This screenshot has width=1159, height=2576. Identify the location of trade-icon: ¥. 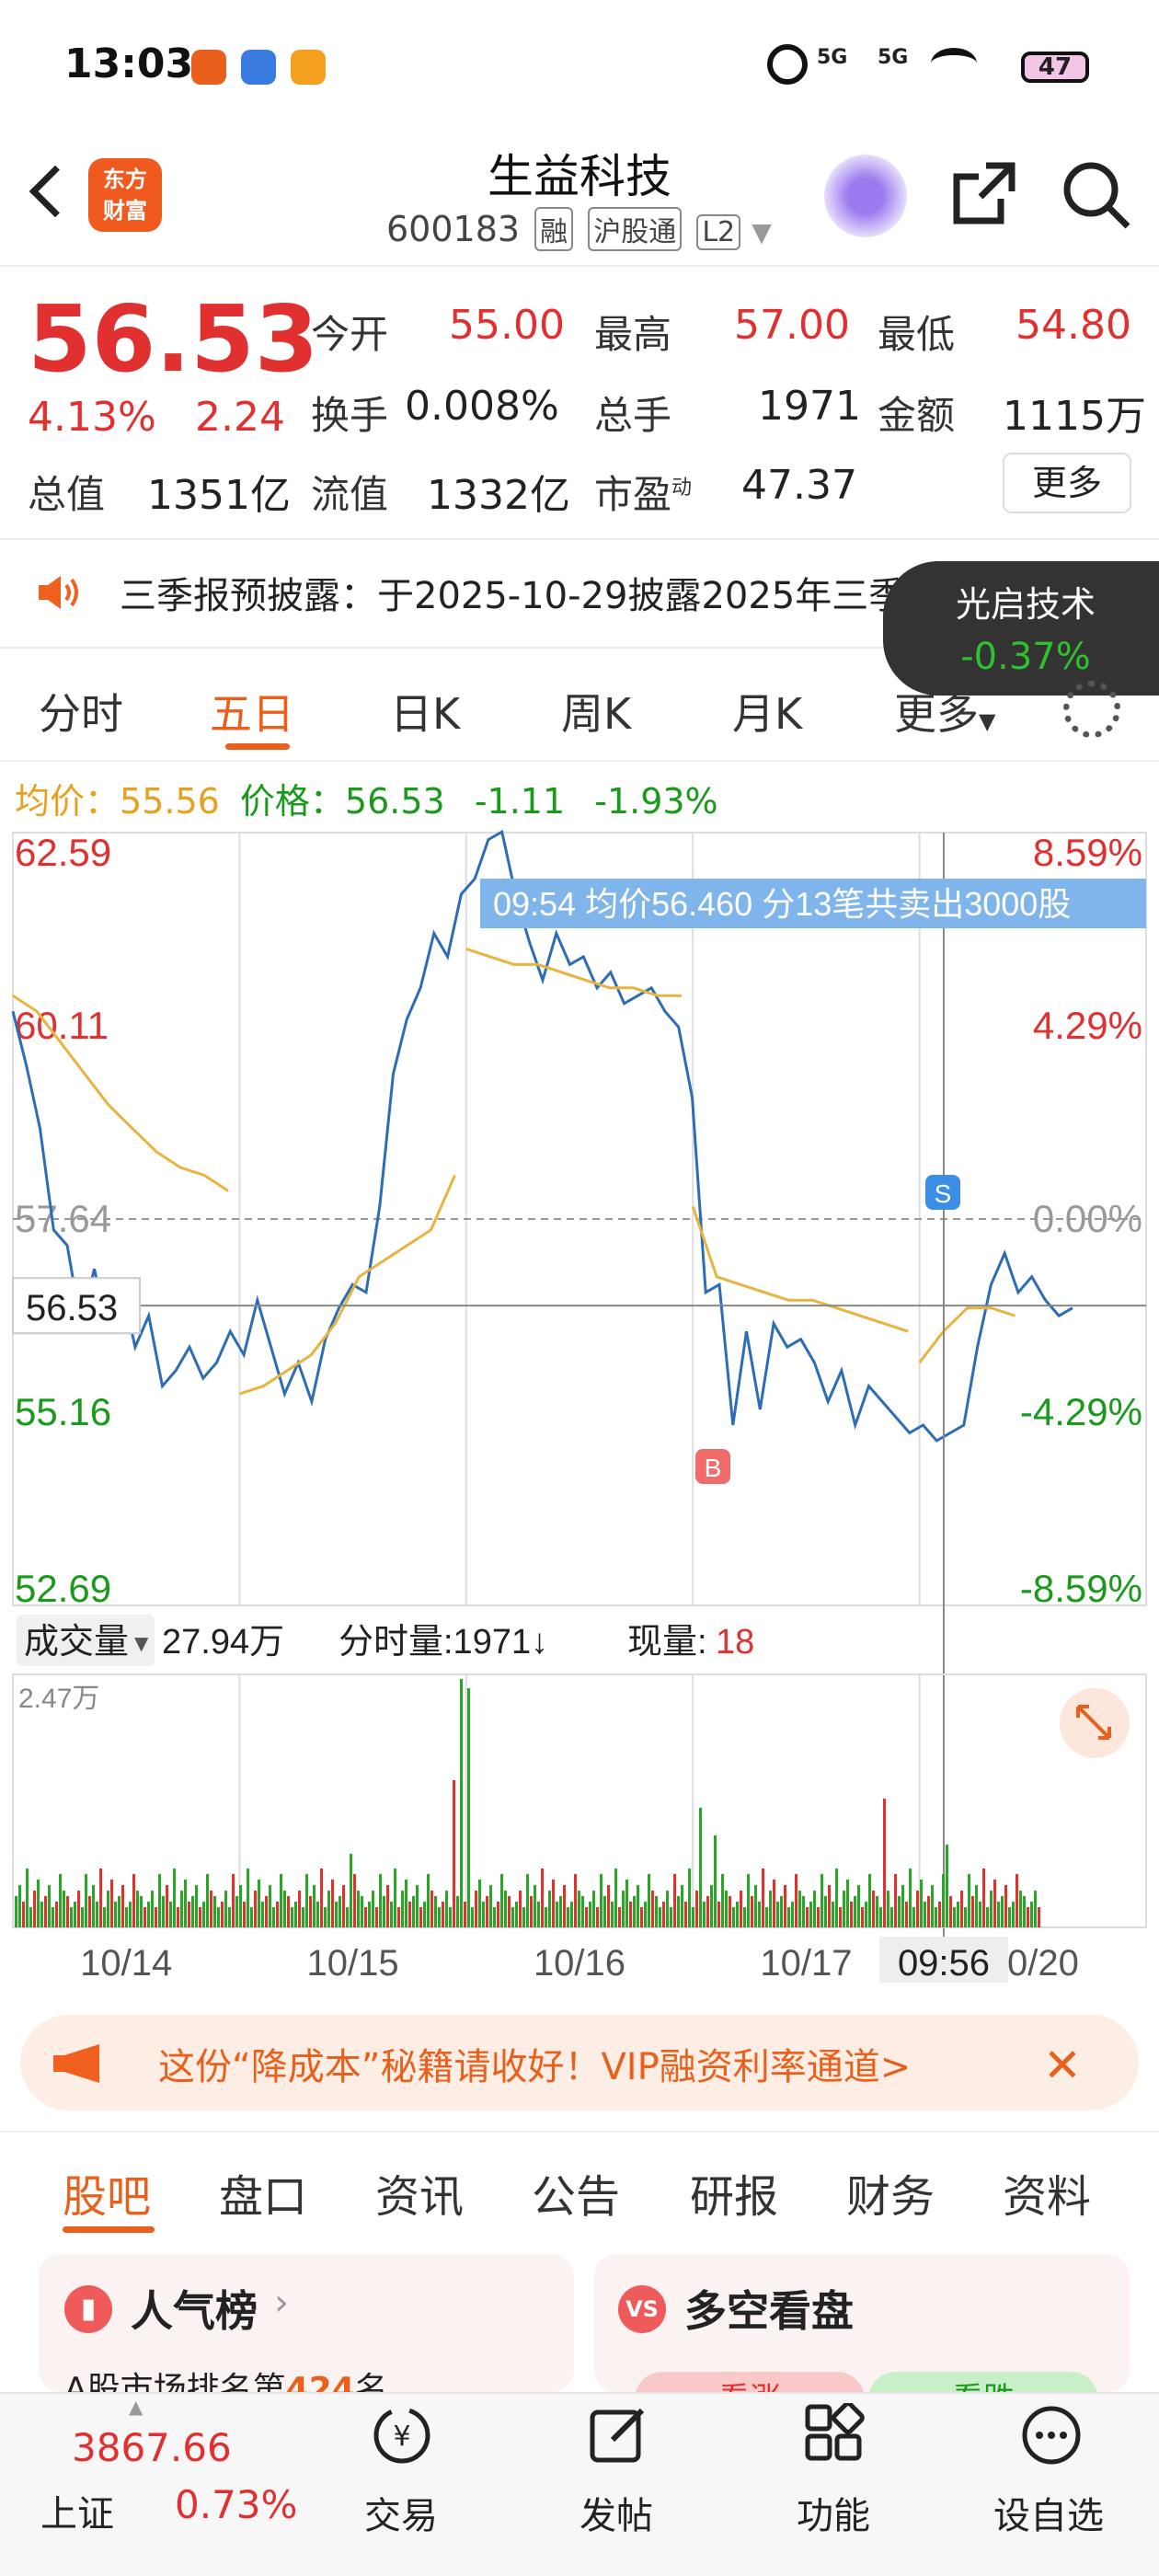
(402, 2435).